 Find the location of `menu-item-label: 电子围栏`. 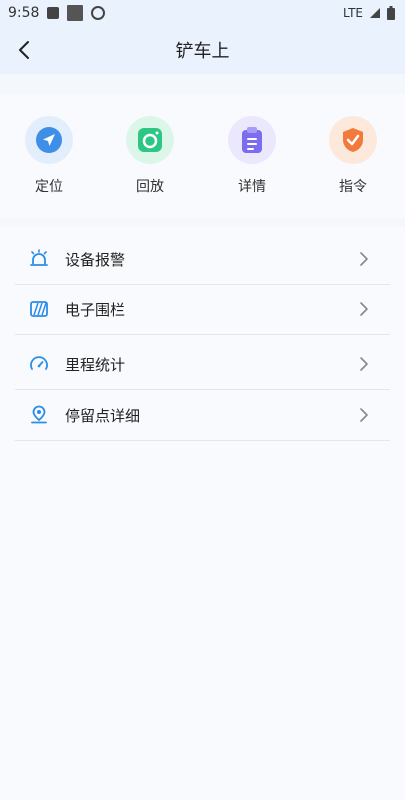

menu-item-label: 电子围栏 is located at coordinates (95, 309).